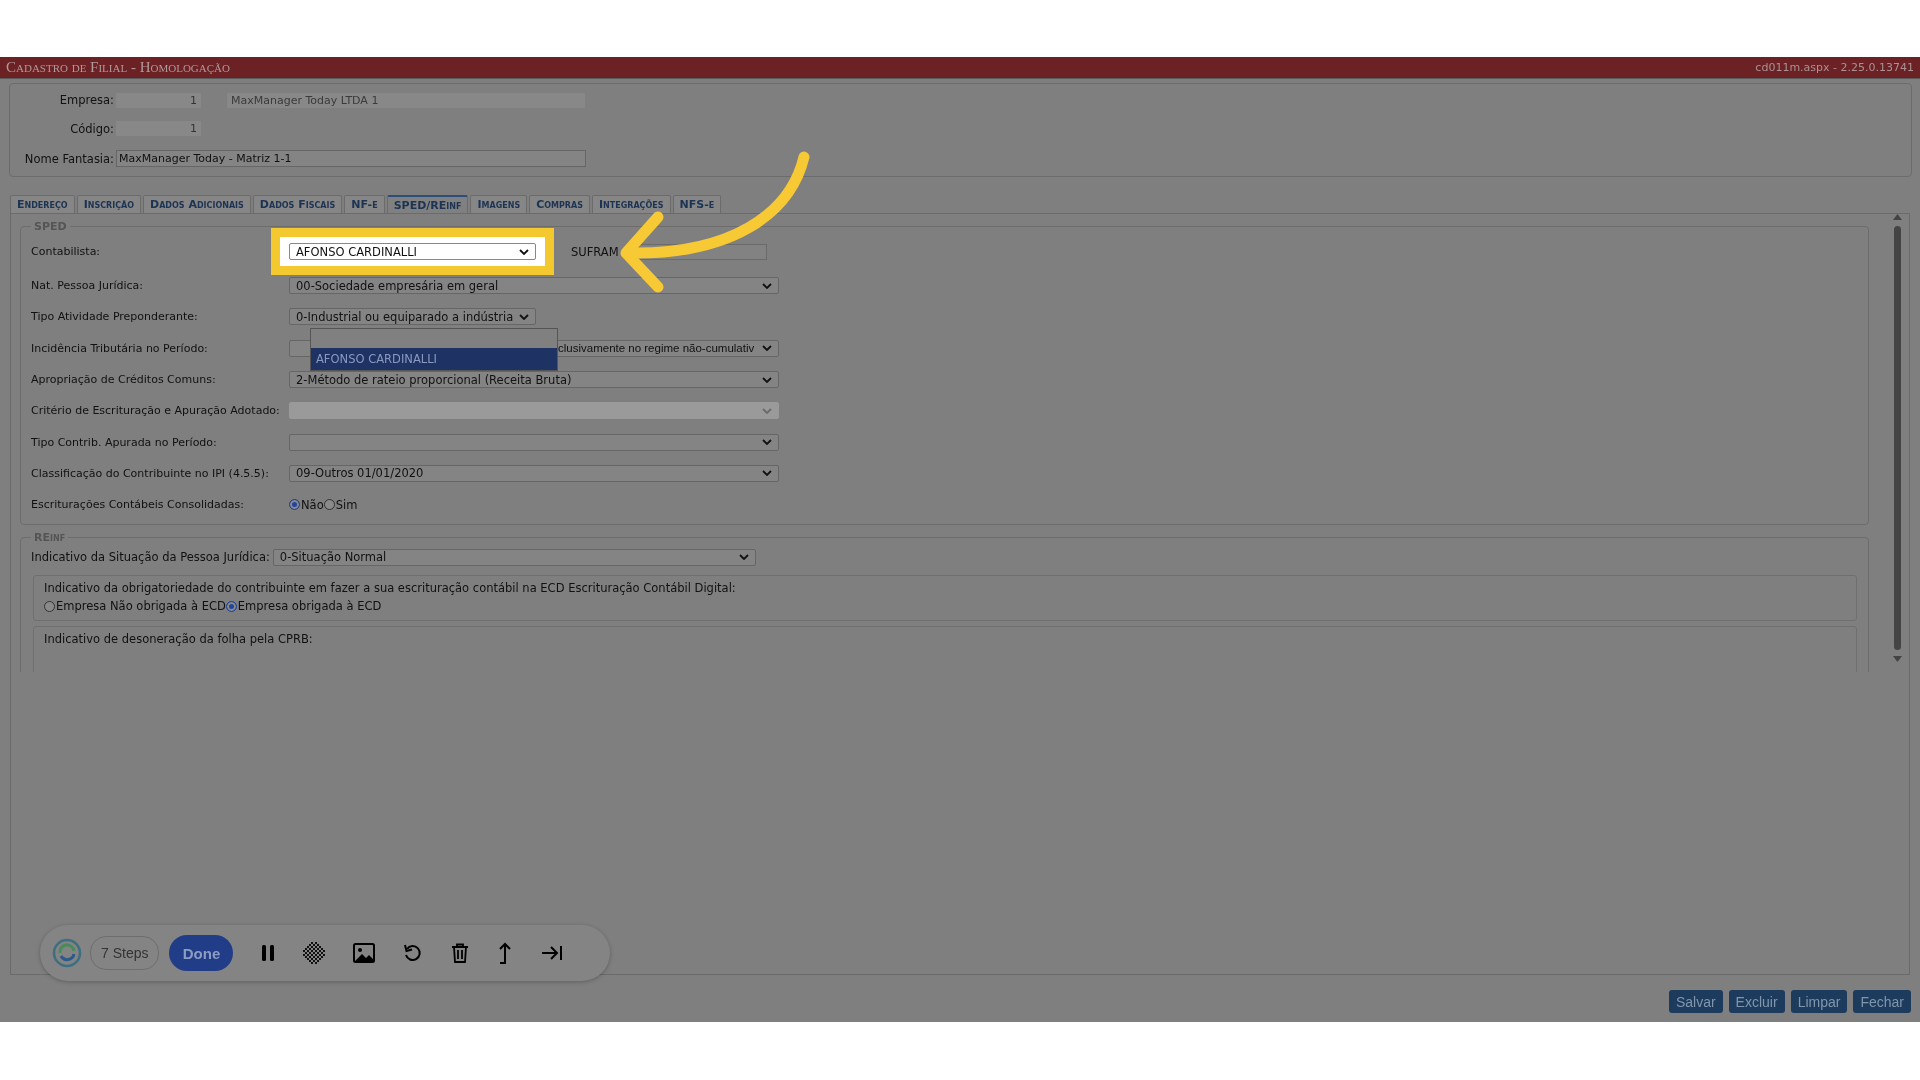 The height and width of the screenshot is (1080, 1920). What do you see at coordinates (109, 204) in the screenshot?
I see `tab: Inscrição` at bounding box center [109, 204].